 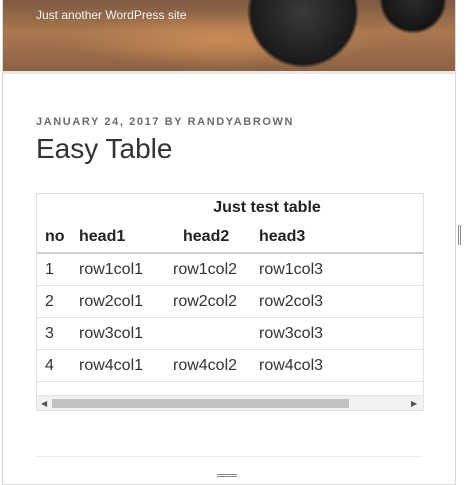 I want to click on table-cell: 2, so click(x=49, y=301).